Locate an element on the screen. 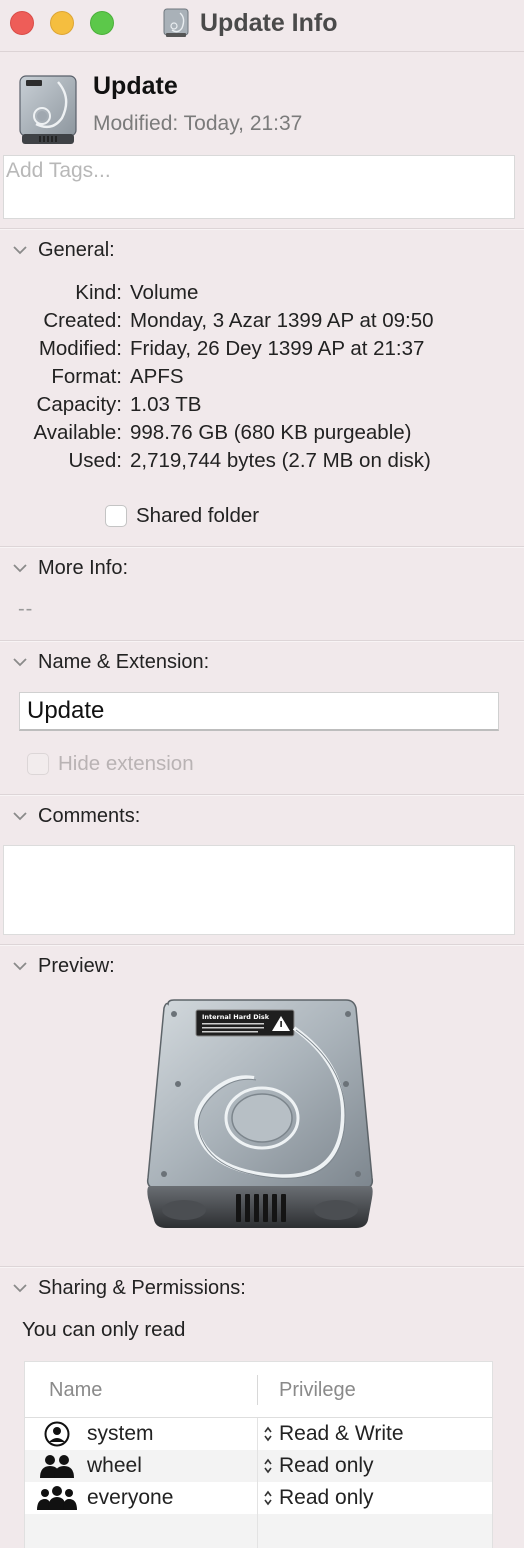  table-row: everyone Read only is located at coordinates (258, 1498).